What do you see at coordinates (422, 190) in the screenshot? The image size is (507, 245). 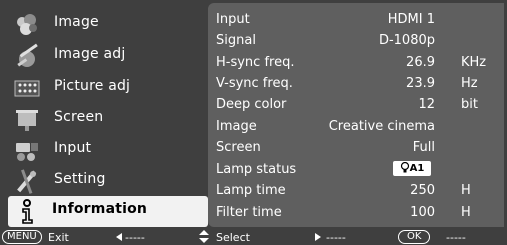 I see `info-value: 250` at bounding box center [422, 190].